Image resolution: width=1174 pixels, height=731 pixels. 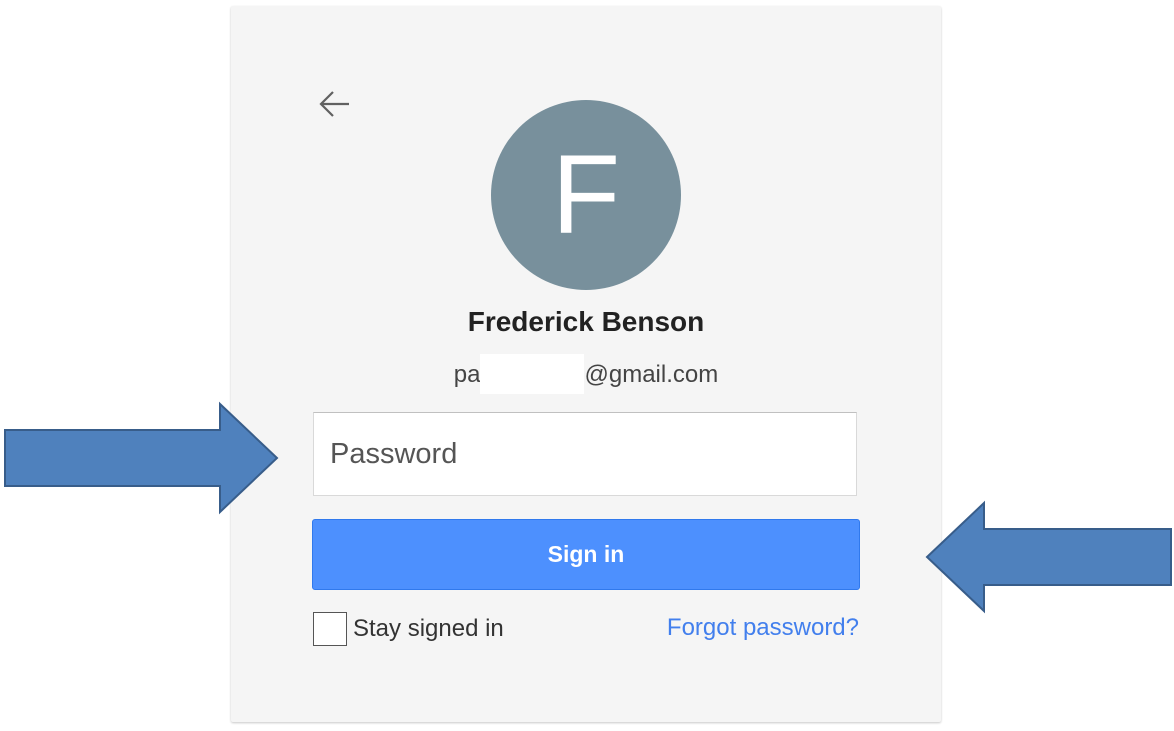 I want to click on sign-in-button: Sign in, so click(x=586, y=554).